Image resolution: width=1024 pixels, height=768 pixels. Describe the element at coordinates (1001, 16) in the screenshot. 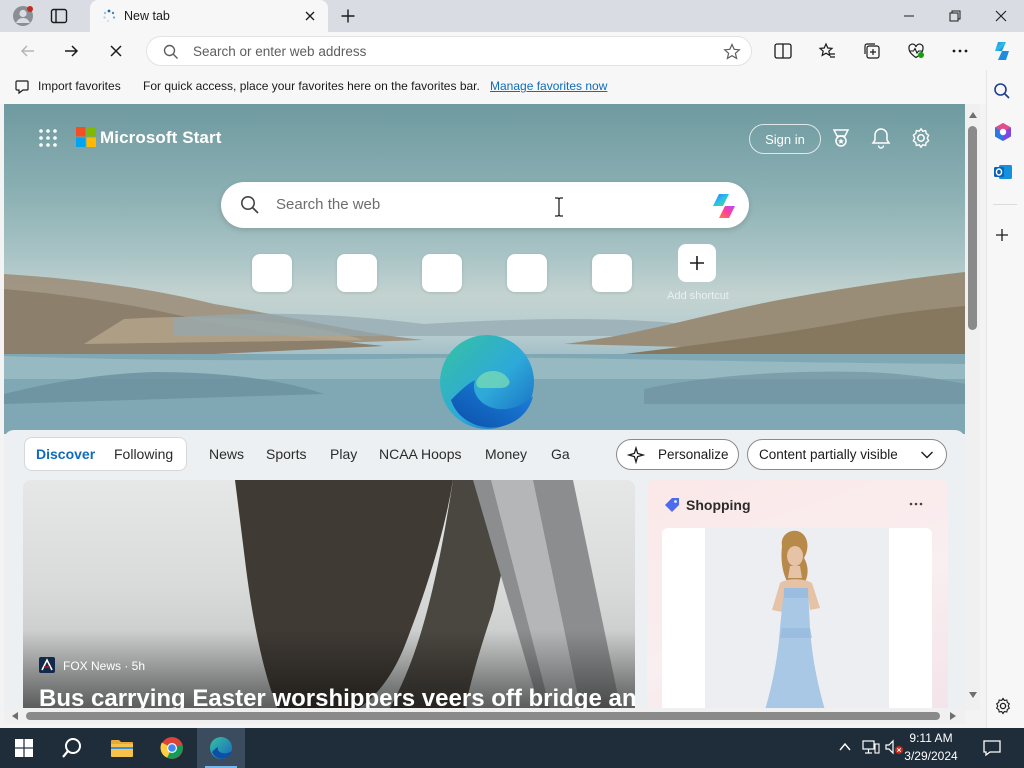

I see `close-window-button` at that location.